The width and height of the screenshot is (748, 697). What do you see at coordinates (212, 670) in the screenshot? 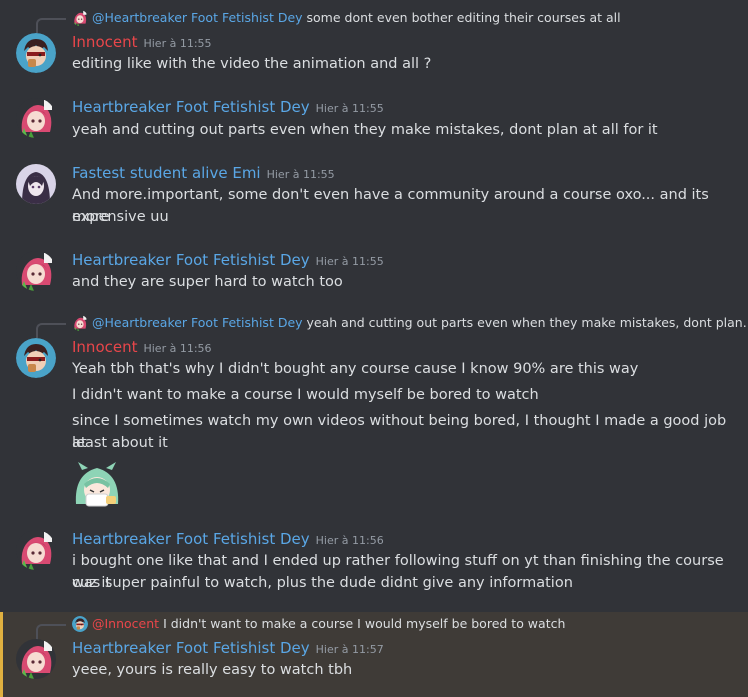
I see `message-text: yeee, yours is really easy to watch tbh` at bounding box center [212, 670].